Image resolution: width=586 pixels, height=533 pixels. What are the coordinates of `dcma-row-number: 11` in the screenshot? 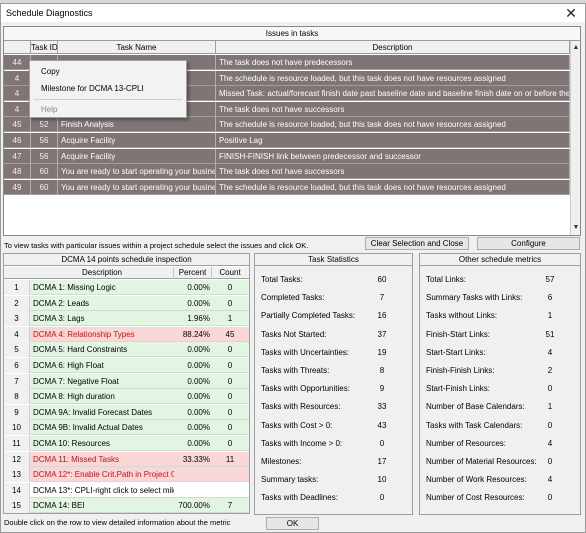 It's located at (17, 443).